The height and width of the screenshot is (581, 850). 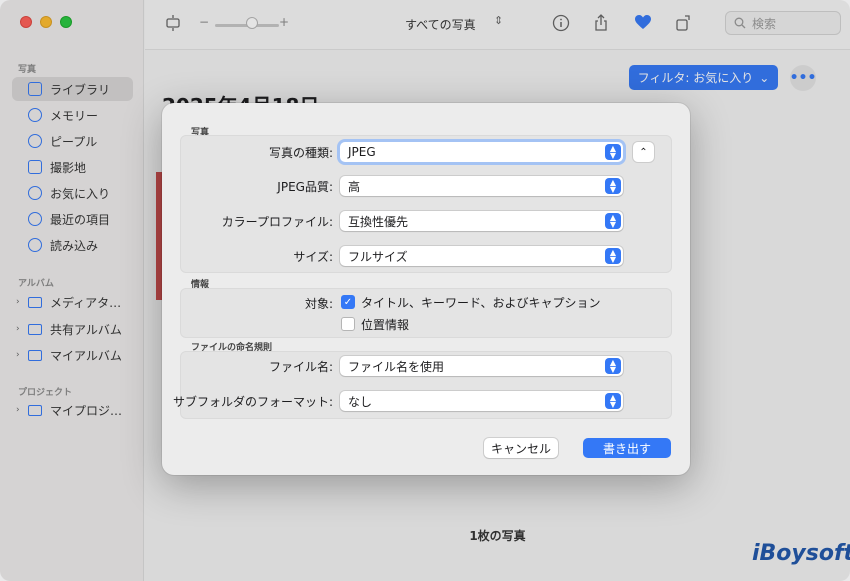 I want to click on jpeg-quality-label: JPEG品質:, so click(x=305, y=187).